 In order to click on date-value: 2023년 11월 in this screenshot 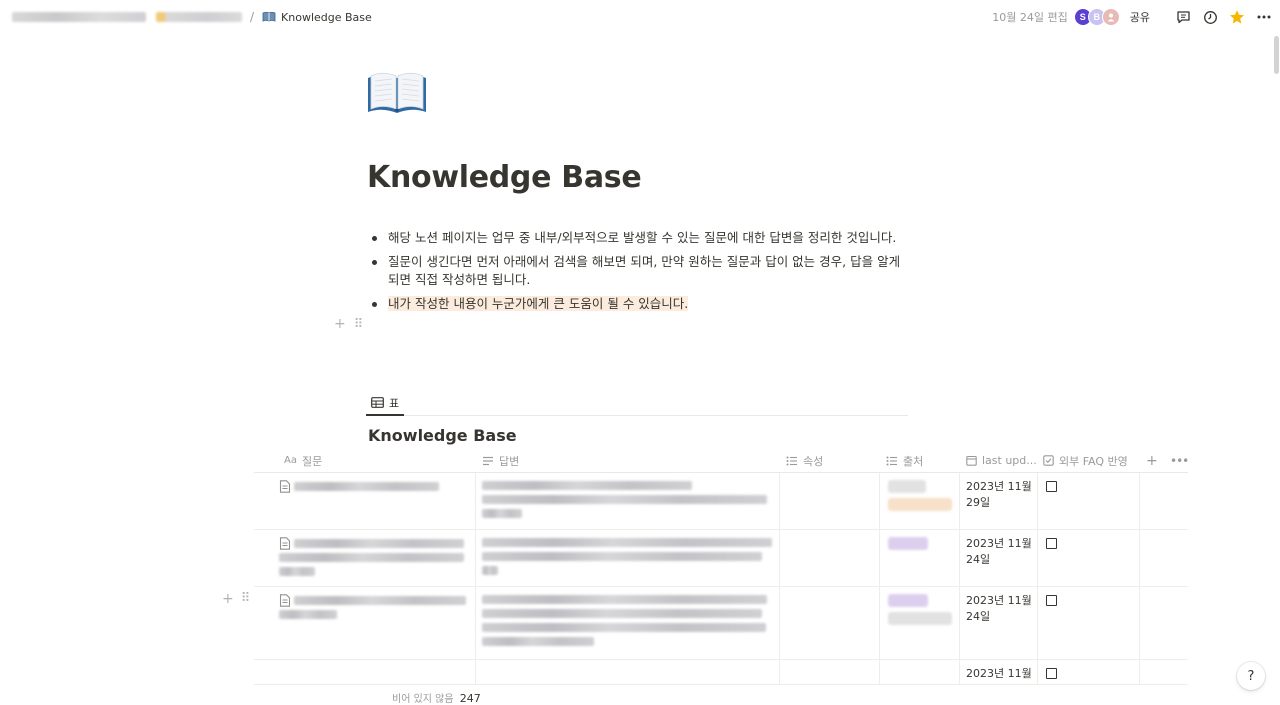, I will do `click(999, 673)`.